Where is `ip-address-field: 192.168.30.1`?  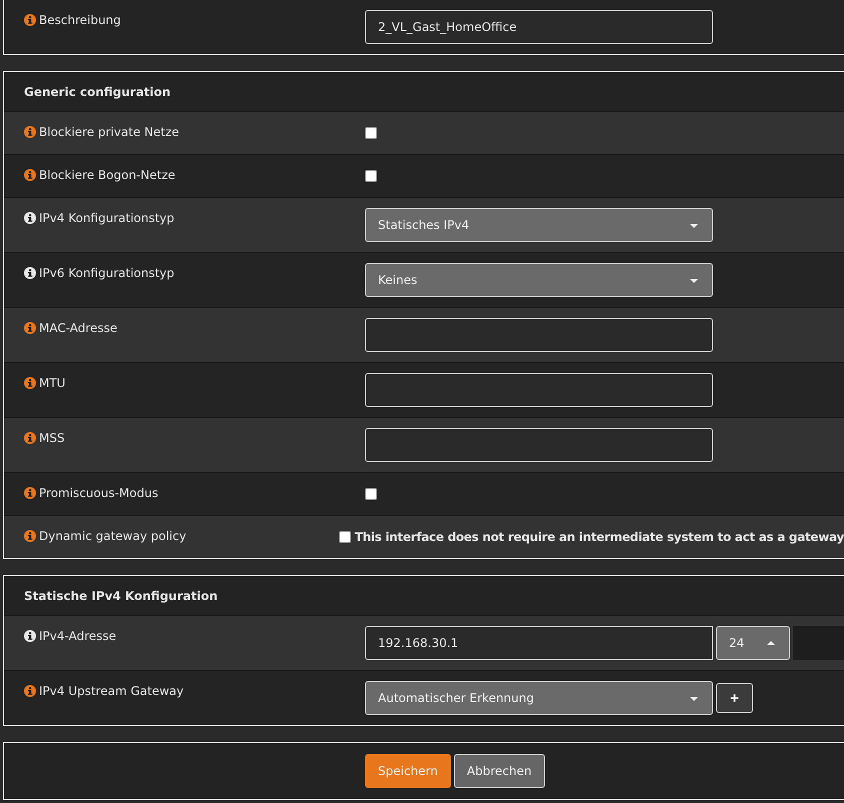
ip-address-field: 192.168.30.1 is located at coordinates (539, 643).